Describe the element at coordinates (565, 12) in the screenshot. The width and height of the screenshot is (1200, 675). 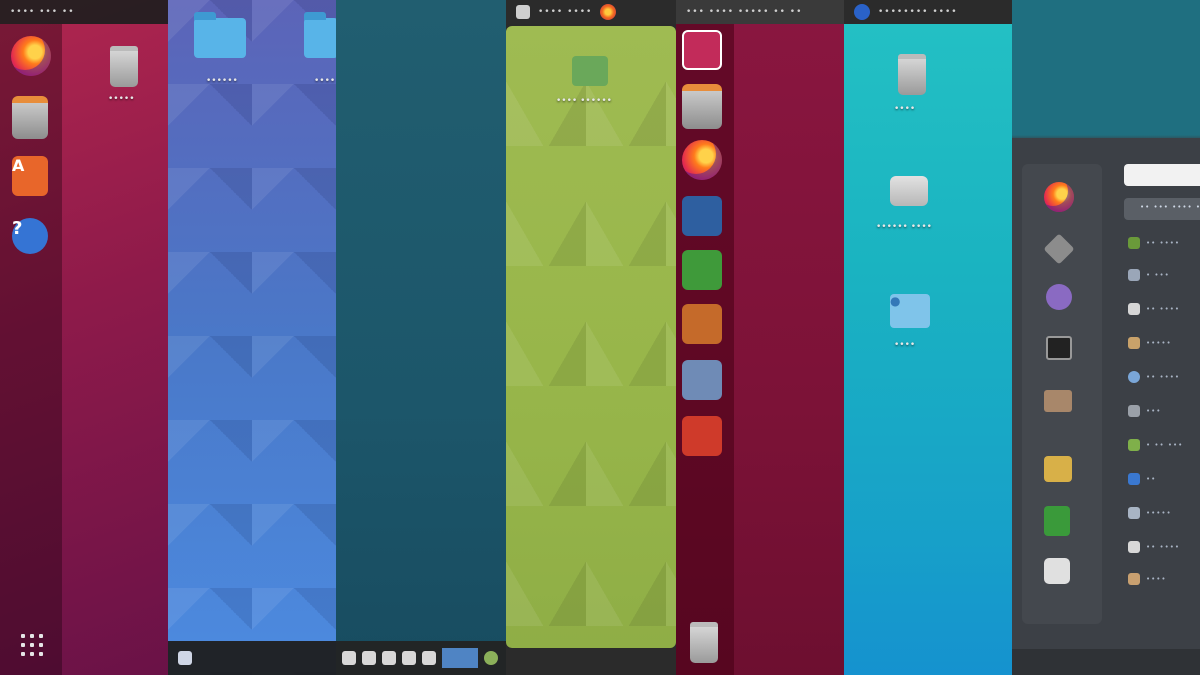
I see `top-panel-text: •••• ••••` at that location.